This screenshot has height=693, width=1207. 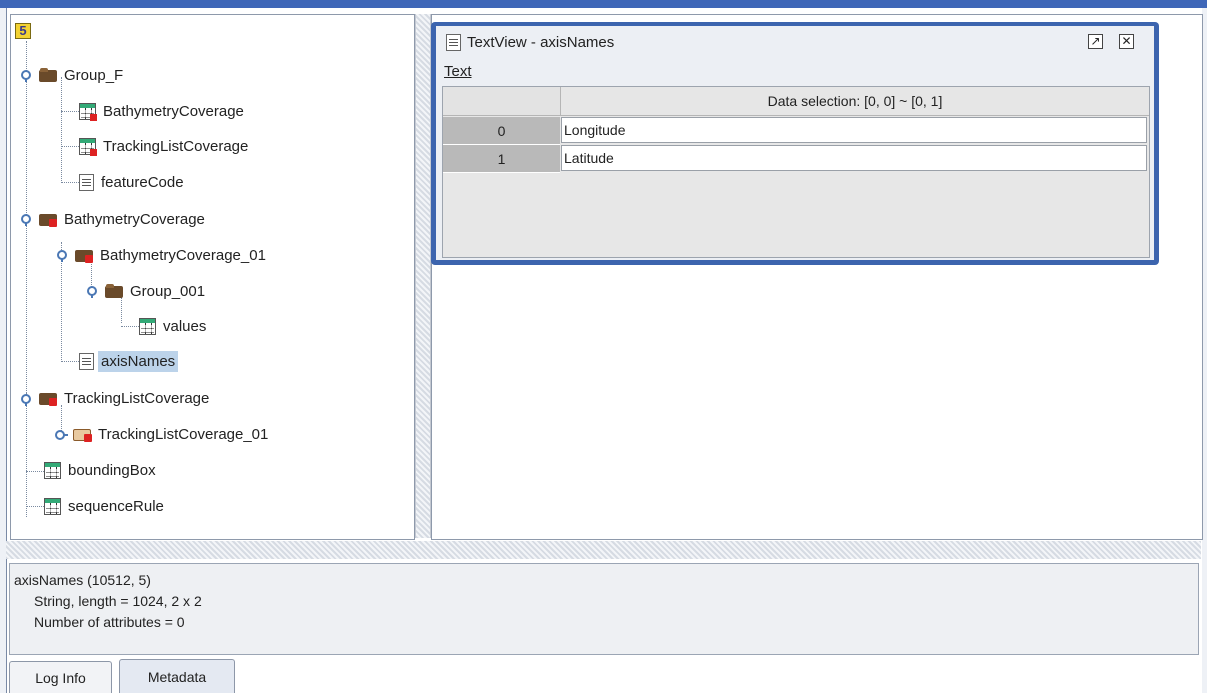 What do you see at coordinates (112, 470) in the screenshot?
I see `tree-item-label: boundingBox` at bounding box center [112, 470].